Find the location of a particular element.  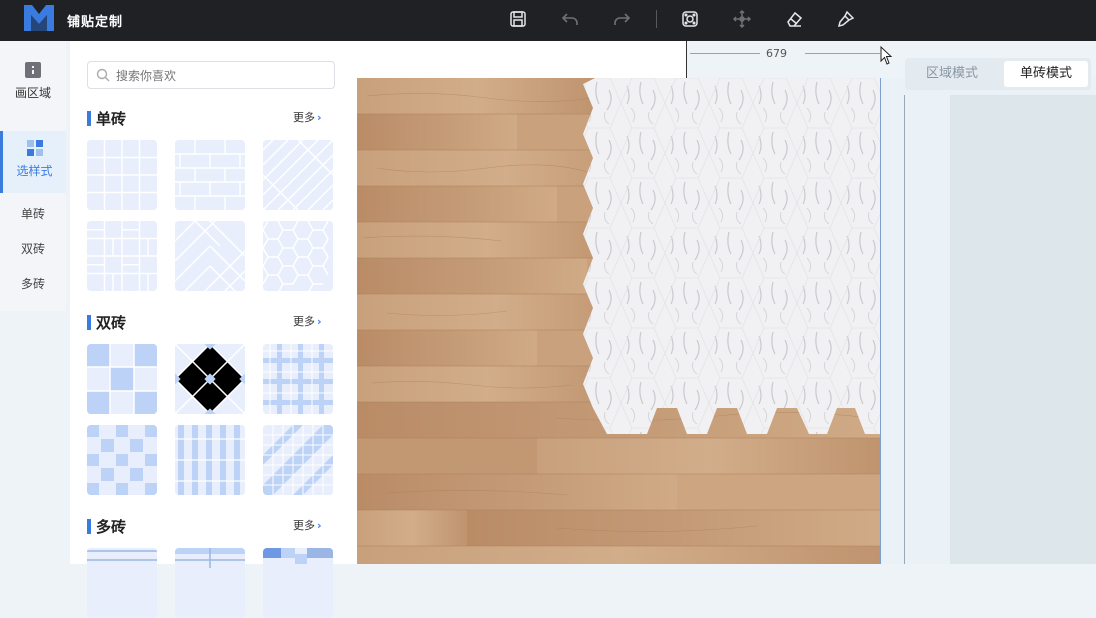

more-double-link: 更多 › is located at coordinates (307, 321).